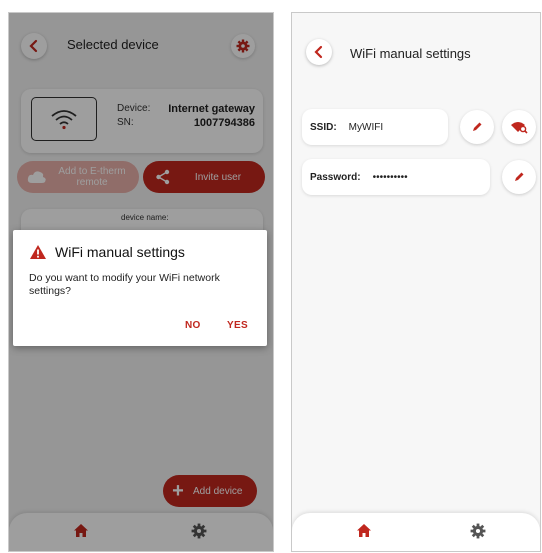  Describe the element at coordinates (237, 325) in the screenshot. I see `yes-button: YES` at that location.